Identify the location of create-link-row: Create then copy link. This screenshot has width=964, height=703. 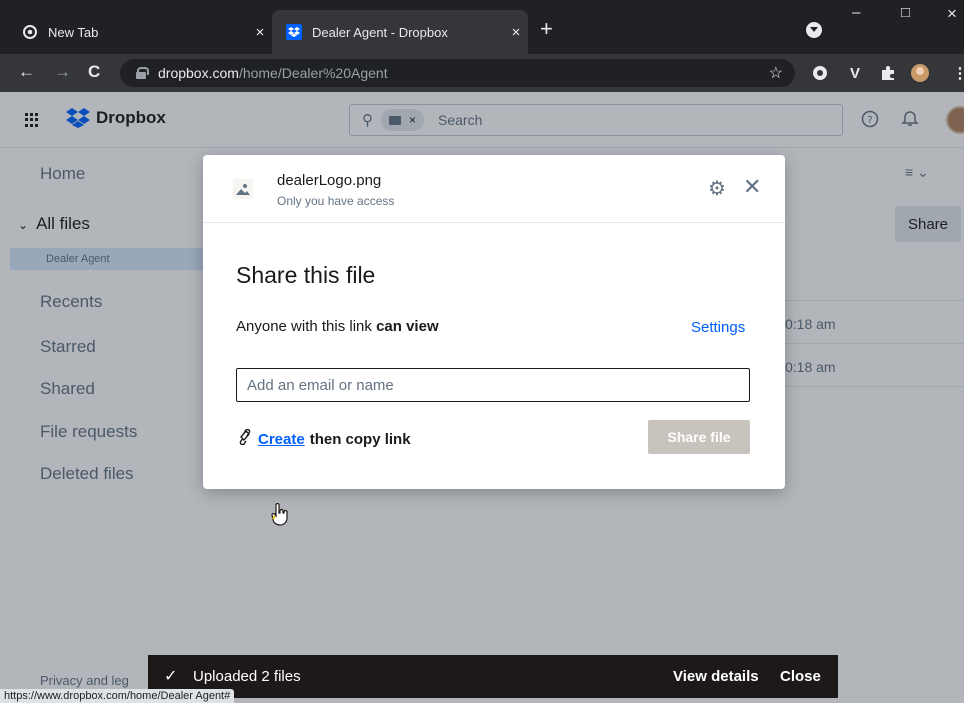
(324, 439).